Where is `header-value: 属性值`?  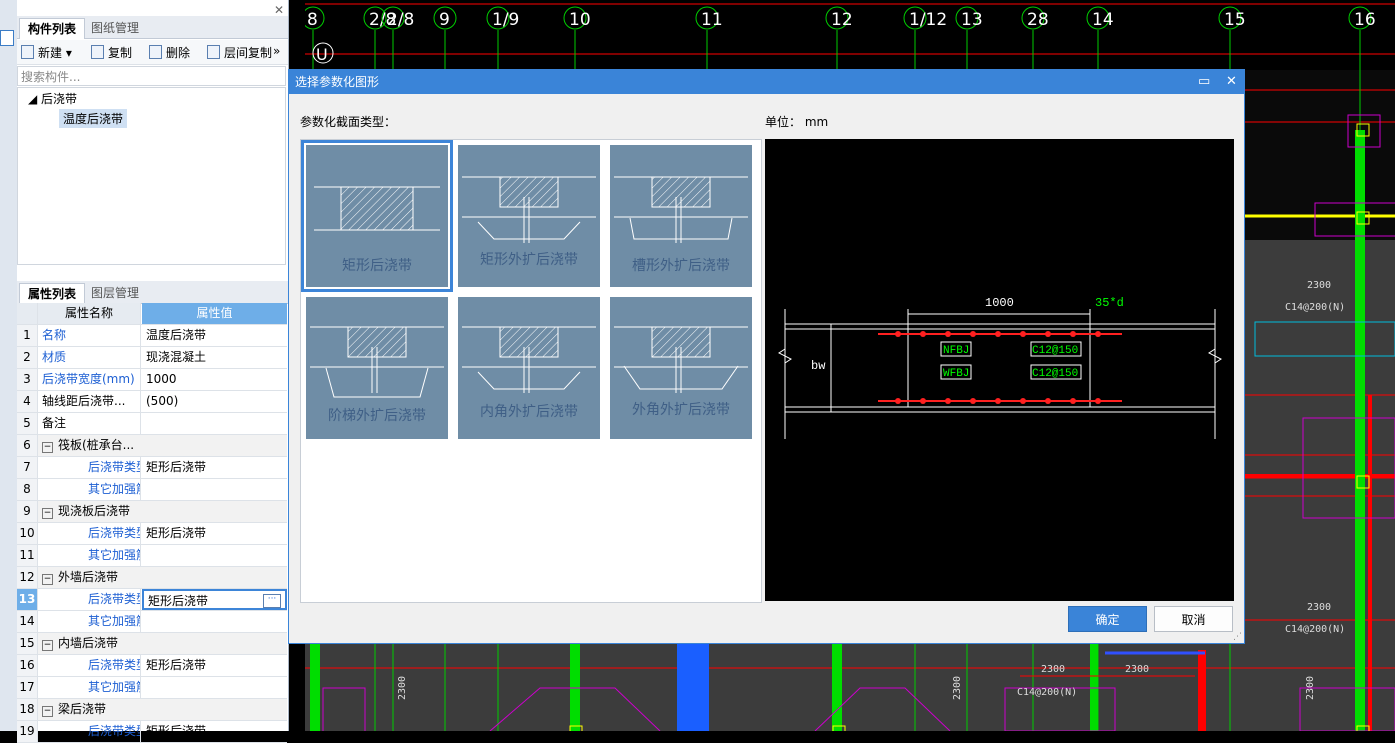
header-value: 属性值 is located at coordinates (214, 313).